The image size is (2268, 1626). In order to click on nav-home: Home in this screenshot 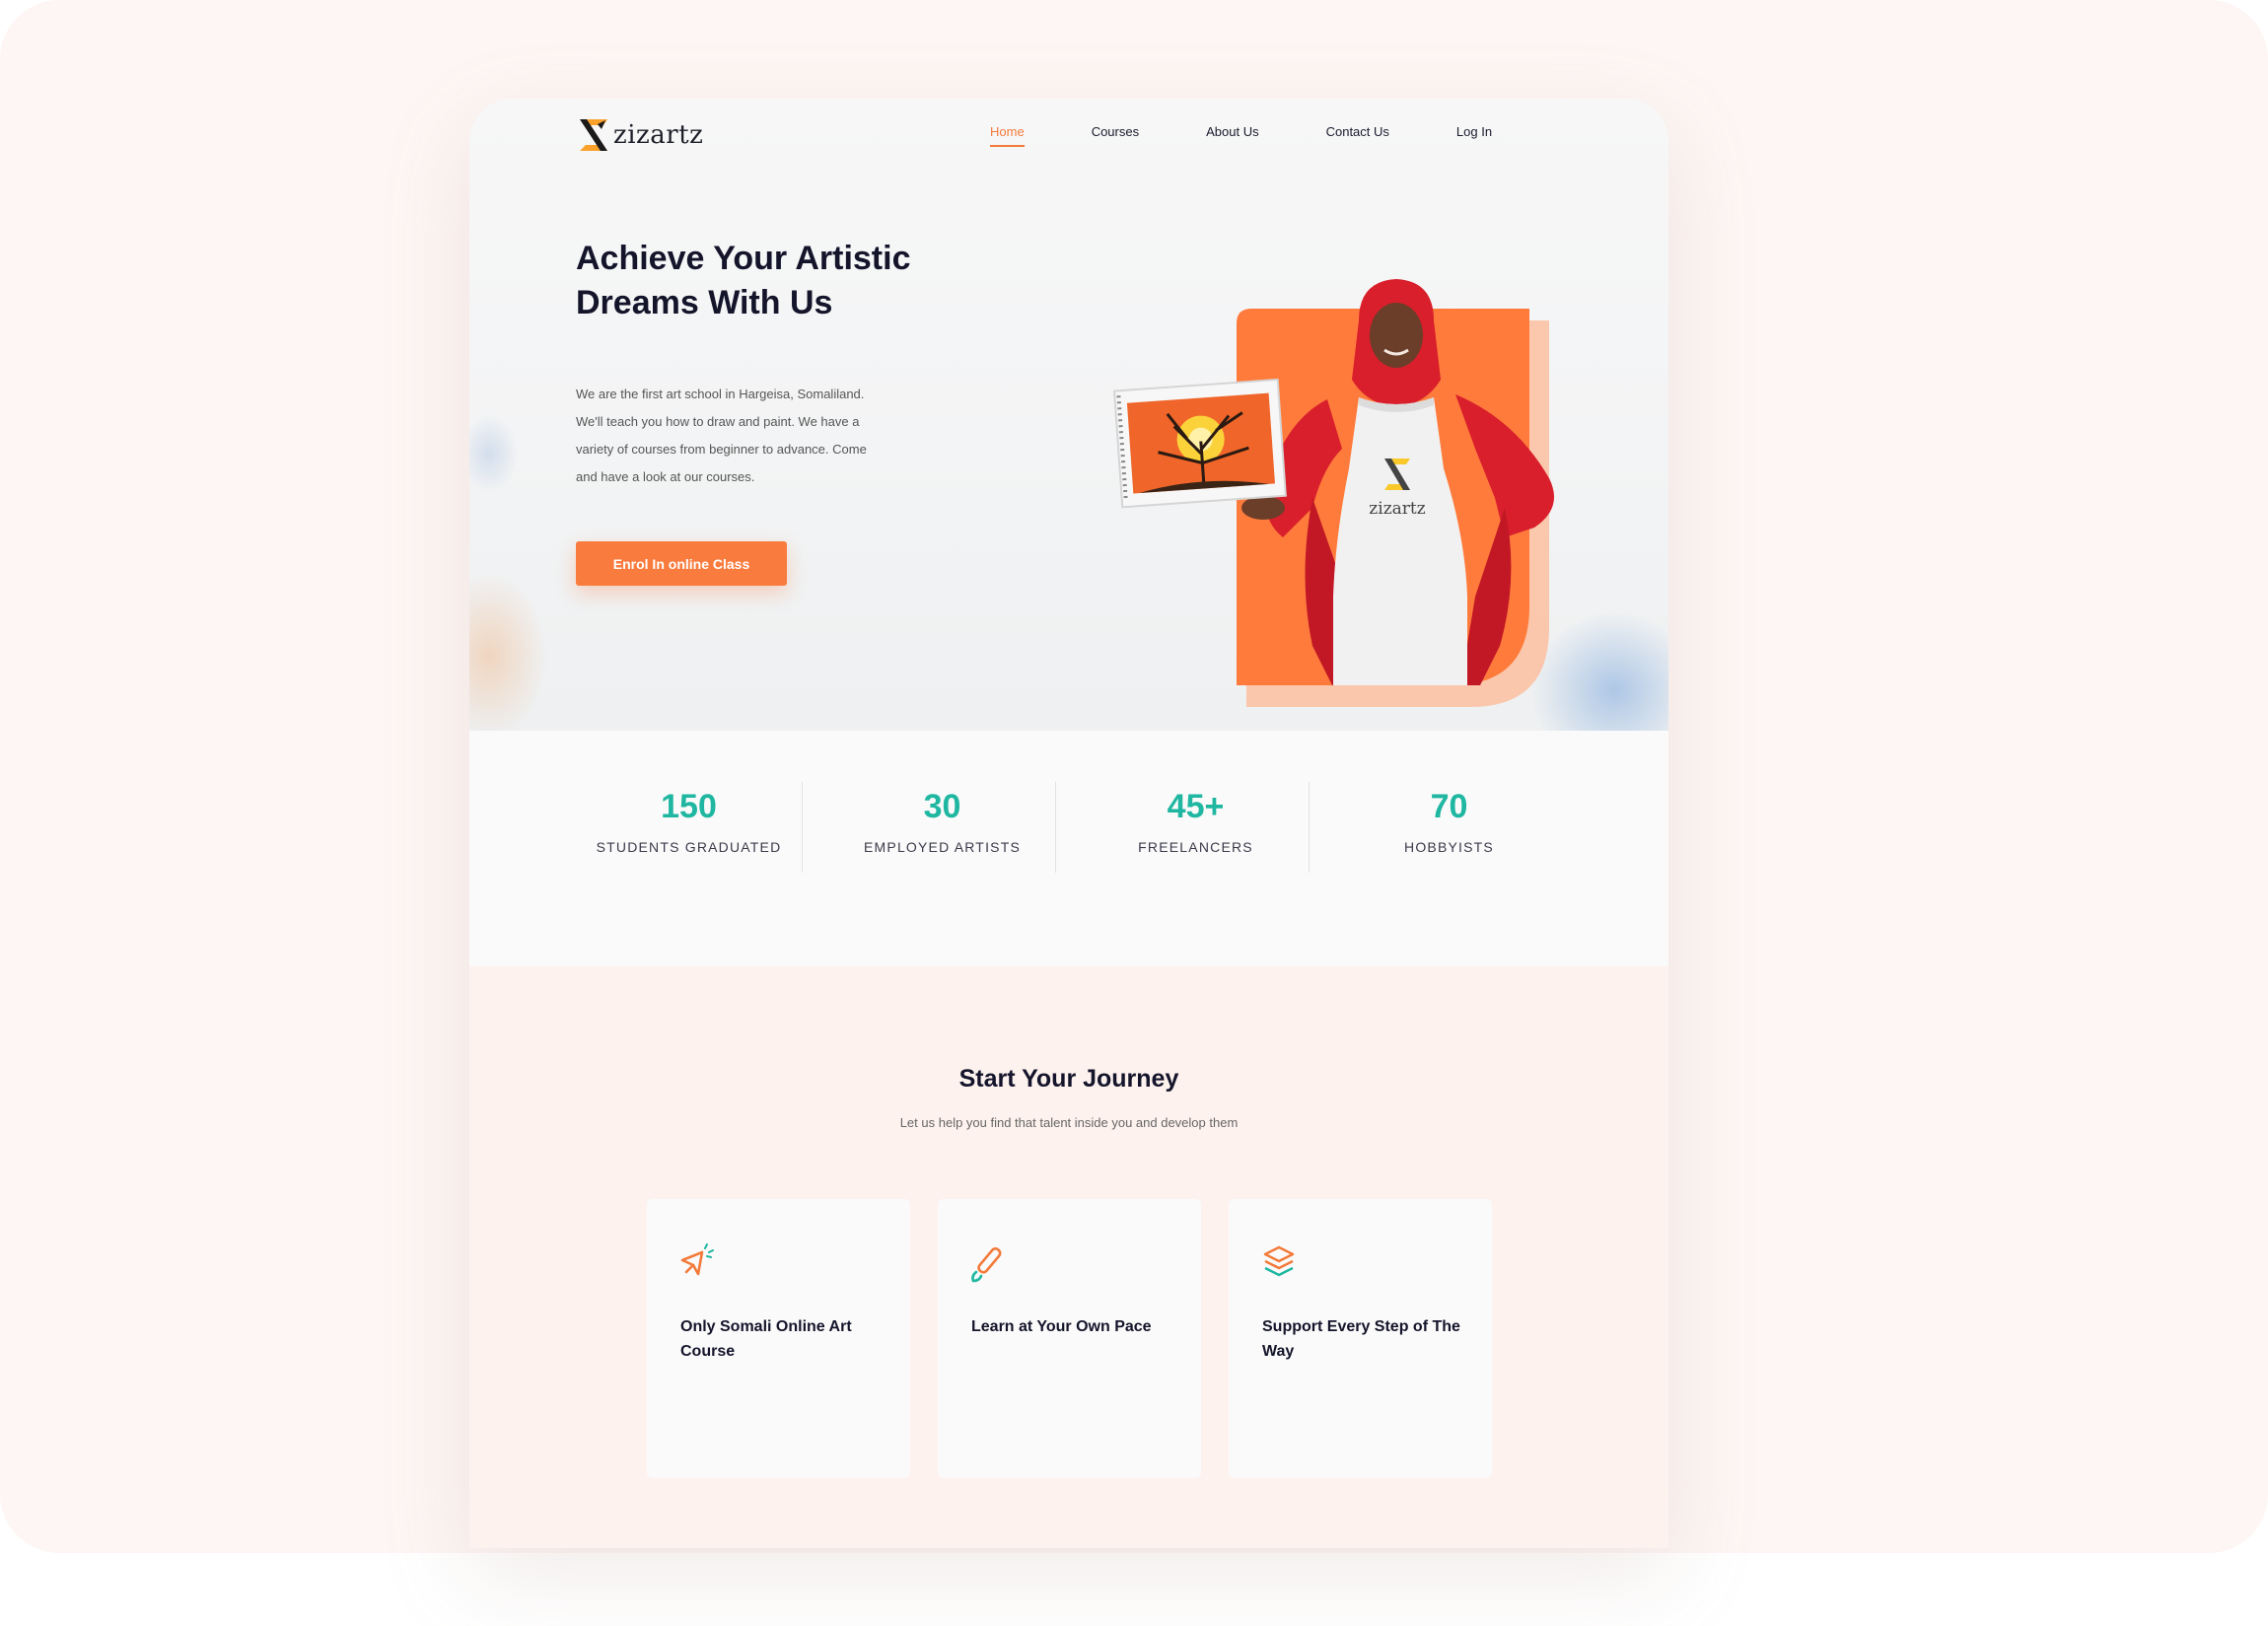, I will do `click(1007, 135)`.